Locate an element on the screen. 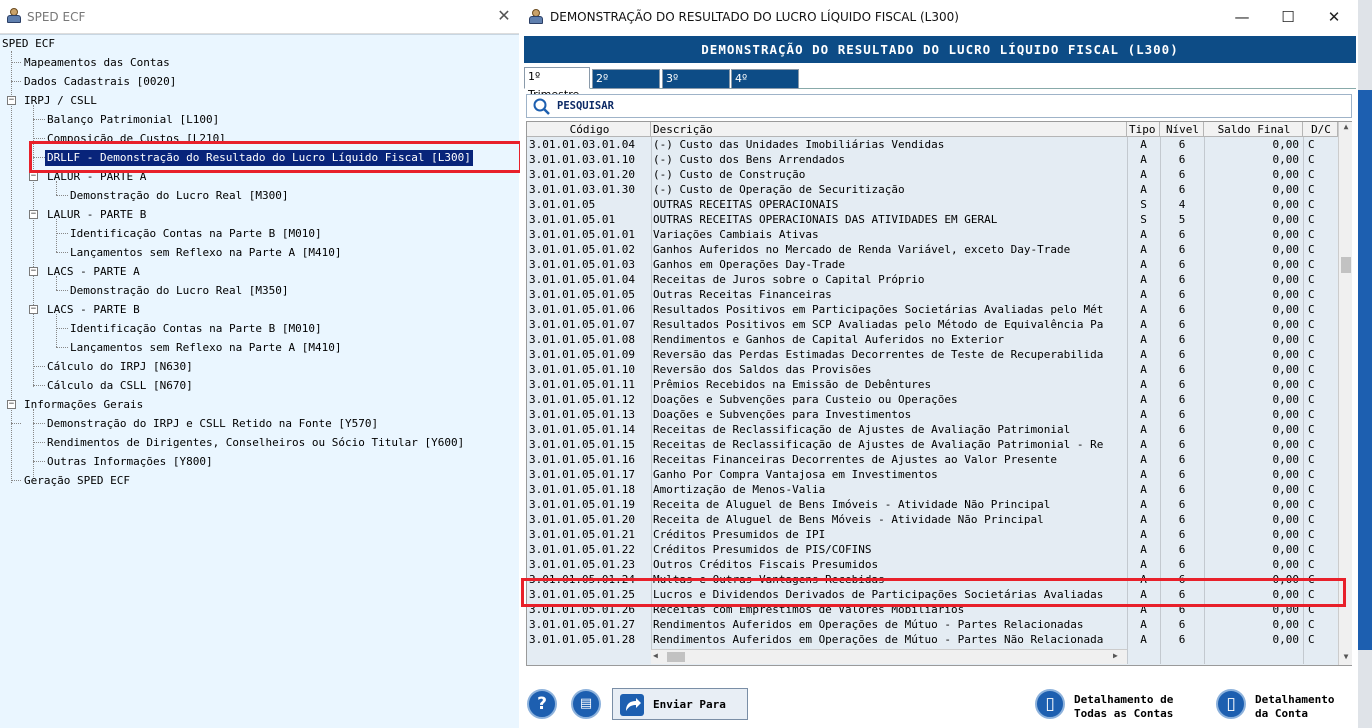 This screenshot has height=728, width=1372. tree-item-dados-cadastrais: Dados Cadastrais [0020] is located at coordinates (100, 82).